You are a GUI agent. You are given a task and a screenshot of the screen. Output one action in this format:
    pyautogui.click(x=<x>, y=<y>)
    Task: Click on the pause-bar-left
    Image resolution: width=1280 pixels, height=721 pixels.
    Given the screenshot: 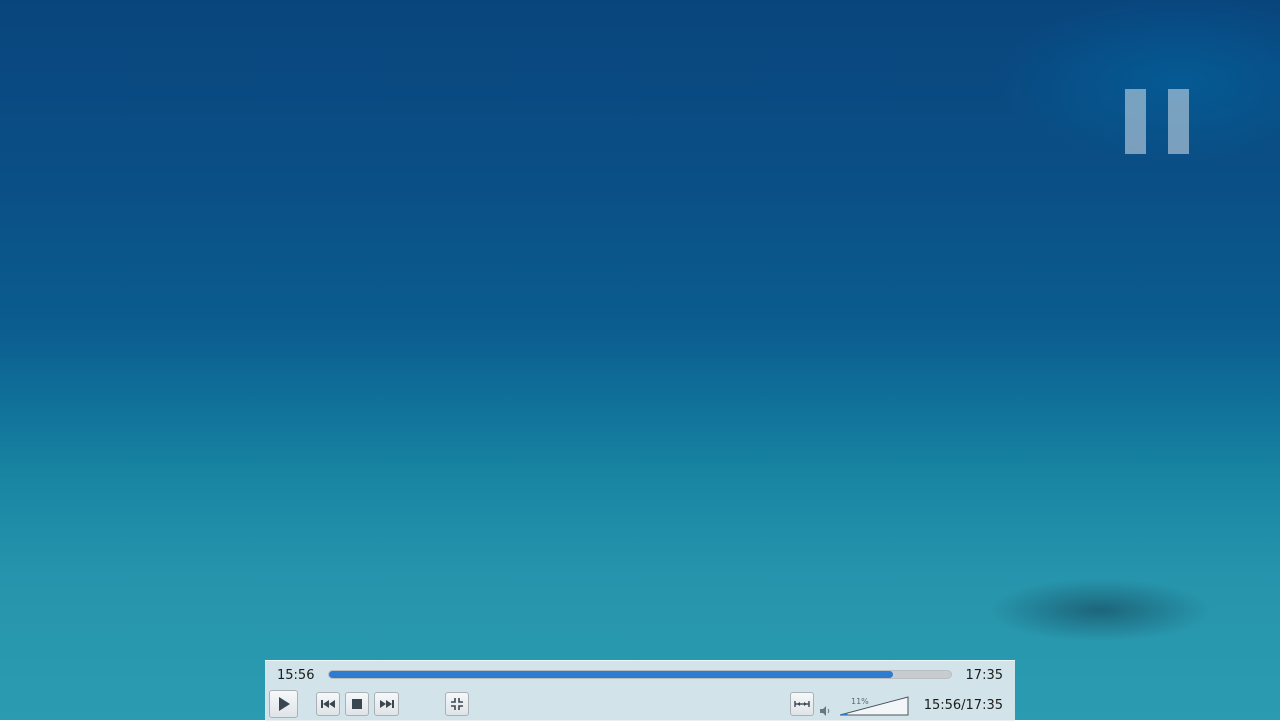 What is the action you would take?
    pyautogui.click(x=1135, y=121)
    